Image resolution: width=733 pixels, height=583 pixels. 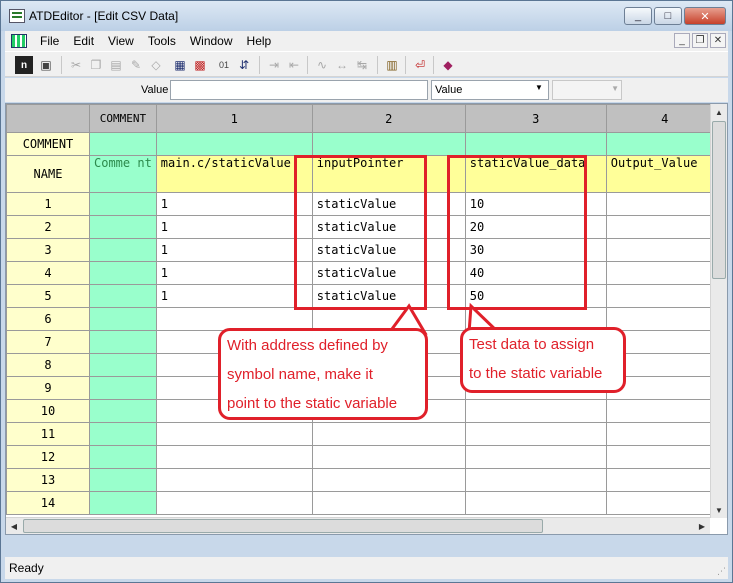 What do you see at coordinates (48, 434) in the screenshot?
I see `row-number: 11` at bounding box center [48, 434].